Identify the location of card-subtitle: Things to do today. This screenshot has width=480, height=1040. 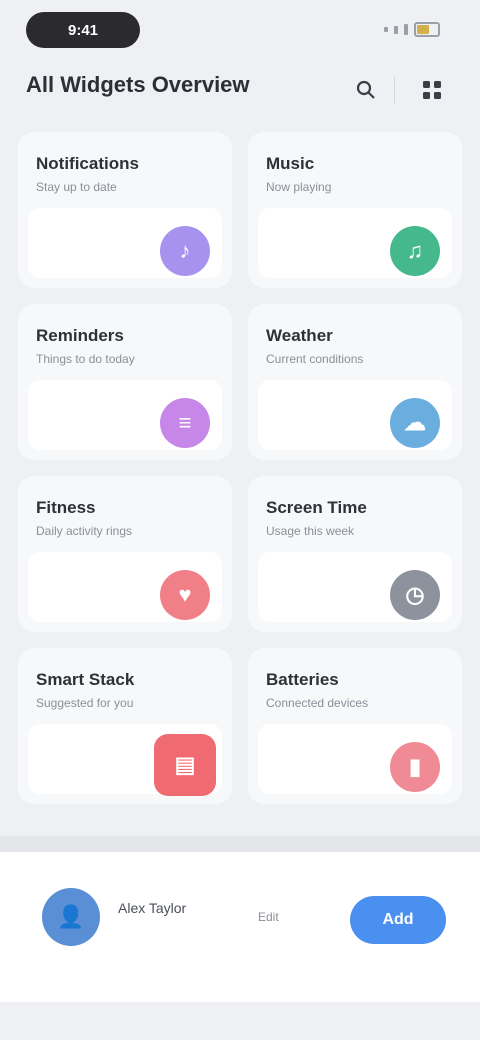
(85, 359).